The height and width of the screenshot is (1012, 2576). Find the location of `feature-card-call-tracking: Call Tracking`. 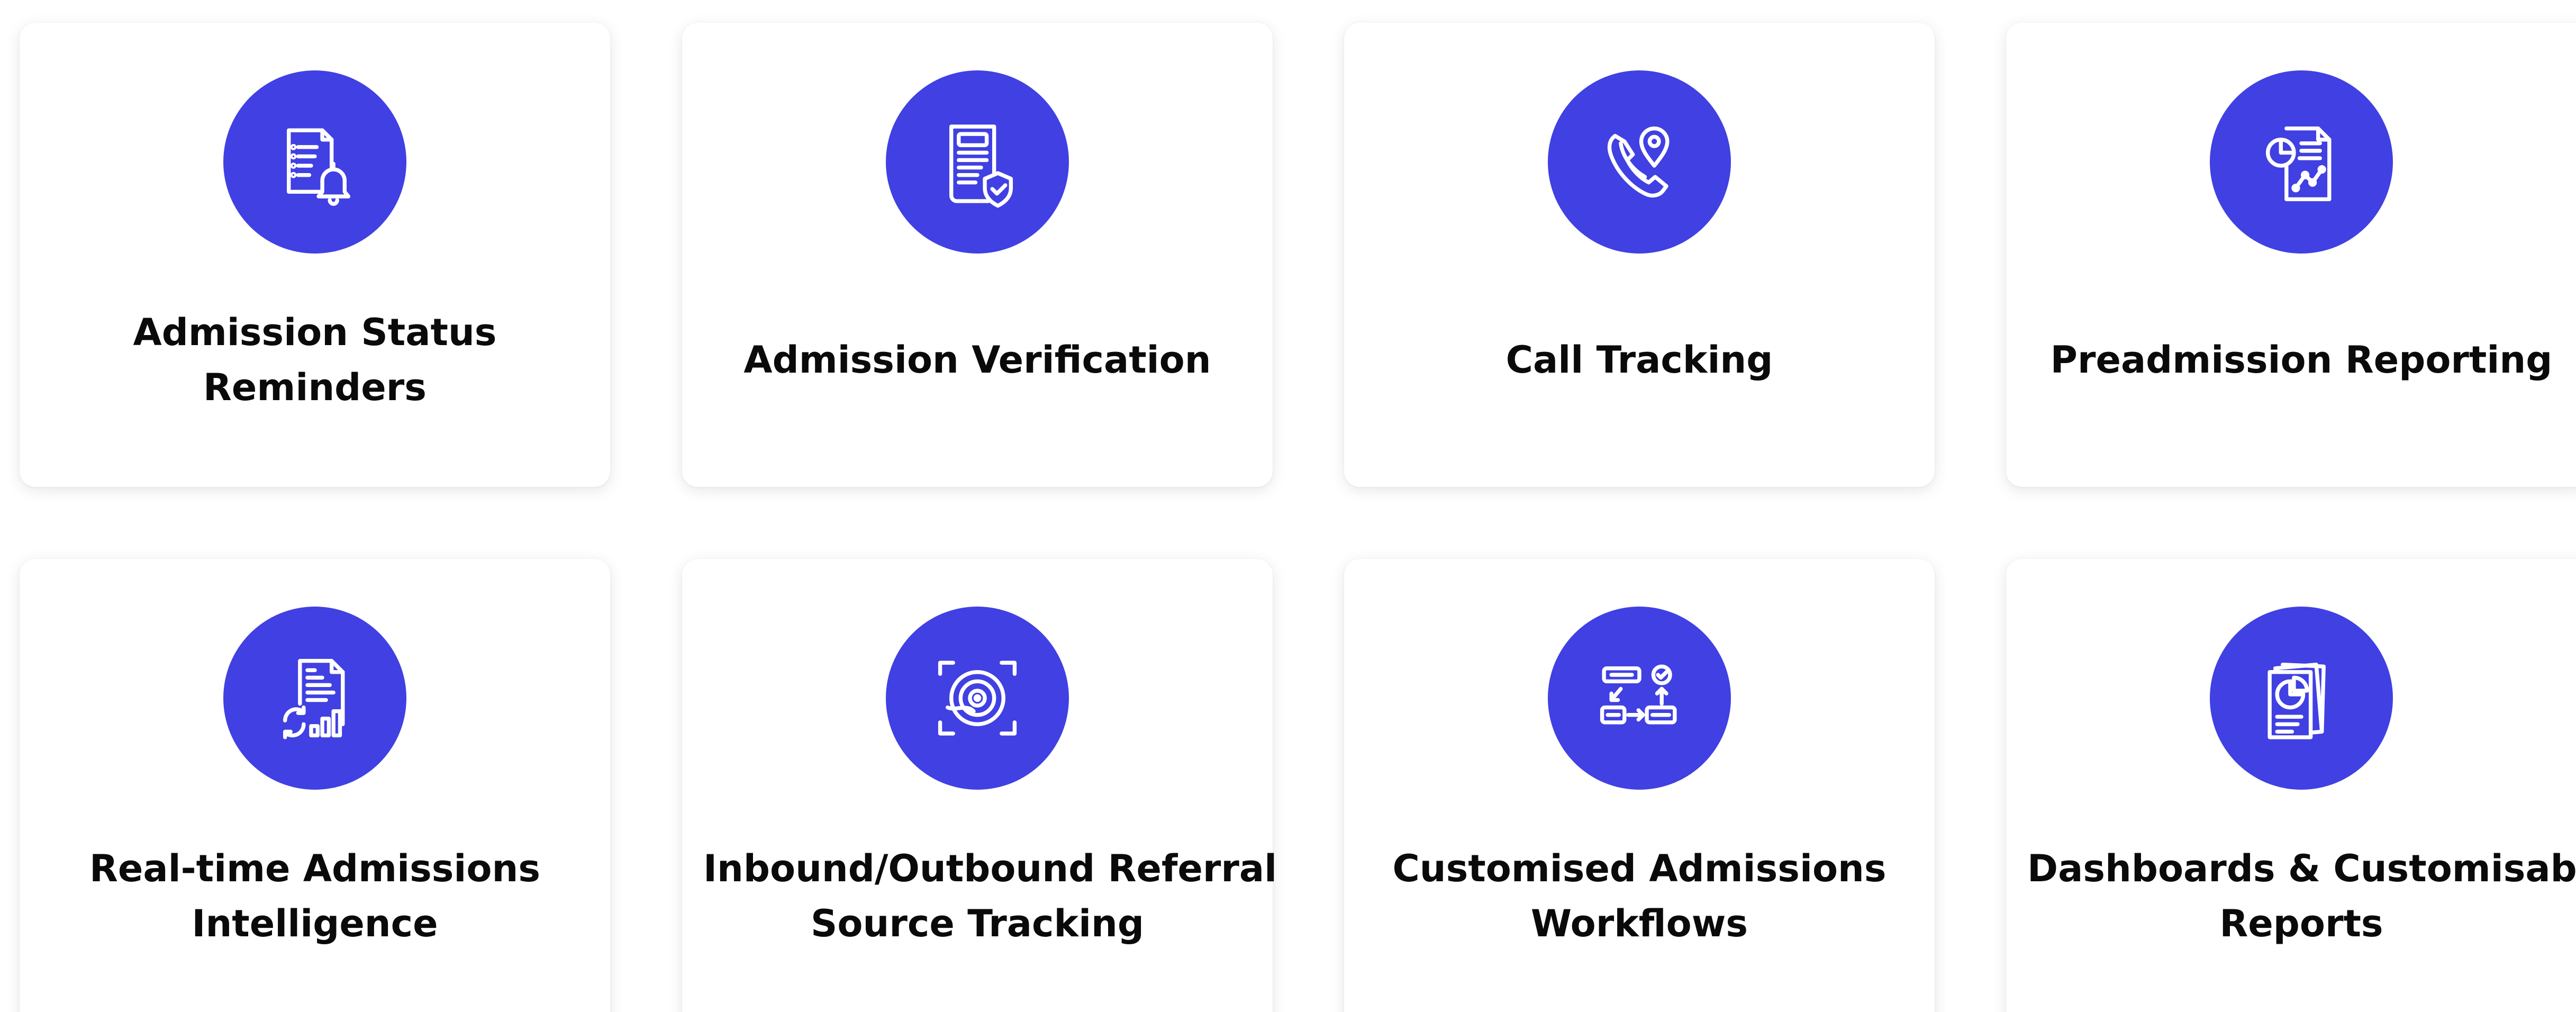

feature-card-call-tracking: Call Tracking is located at coordinates (1639, 255).